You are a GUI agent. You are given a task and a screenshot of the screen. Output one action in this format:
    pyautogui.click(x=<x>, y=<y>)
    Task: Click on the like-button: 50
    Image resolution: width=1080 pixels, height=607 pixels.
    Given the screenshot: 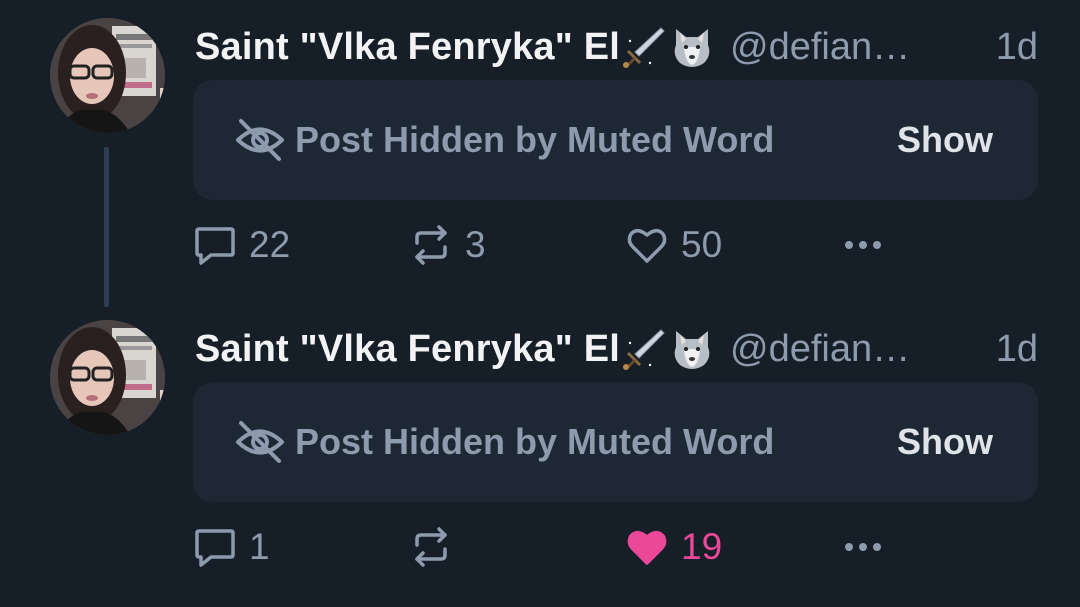 What is the action you would take?
    pyautogui.click(x=673, y=245)
    